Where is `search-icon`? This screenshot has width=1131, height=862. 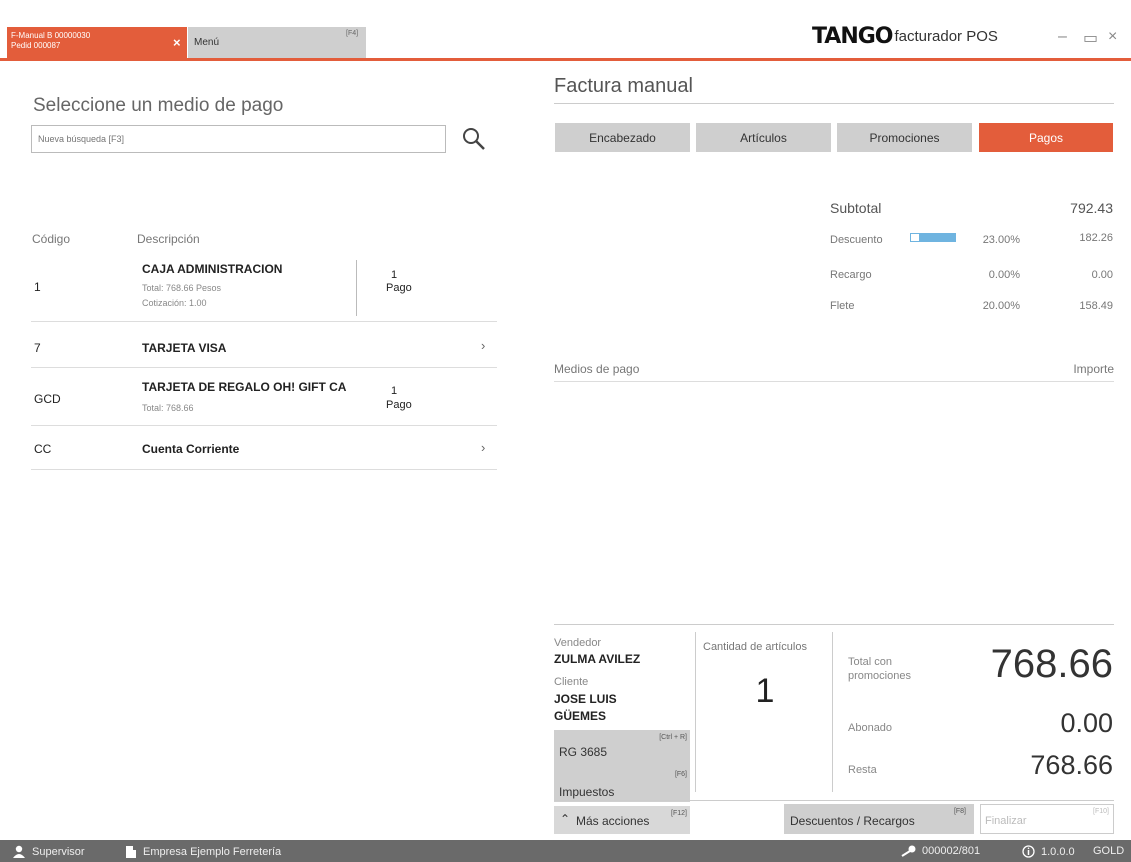
search-icon is located at coordinates (474, 139).